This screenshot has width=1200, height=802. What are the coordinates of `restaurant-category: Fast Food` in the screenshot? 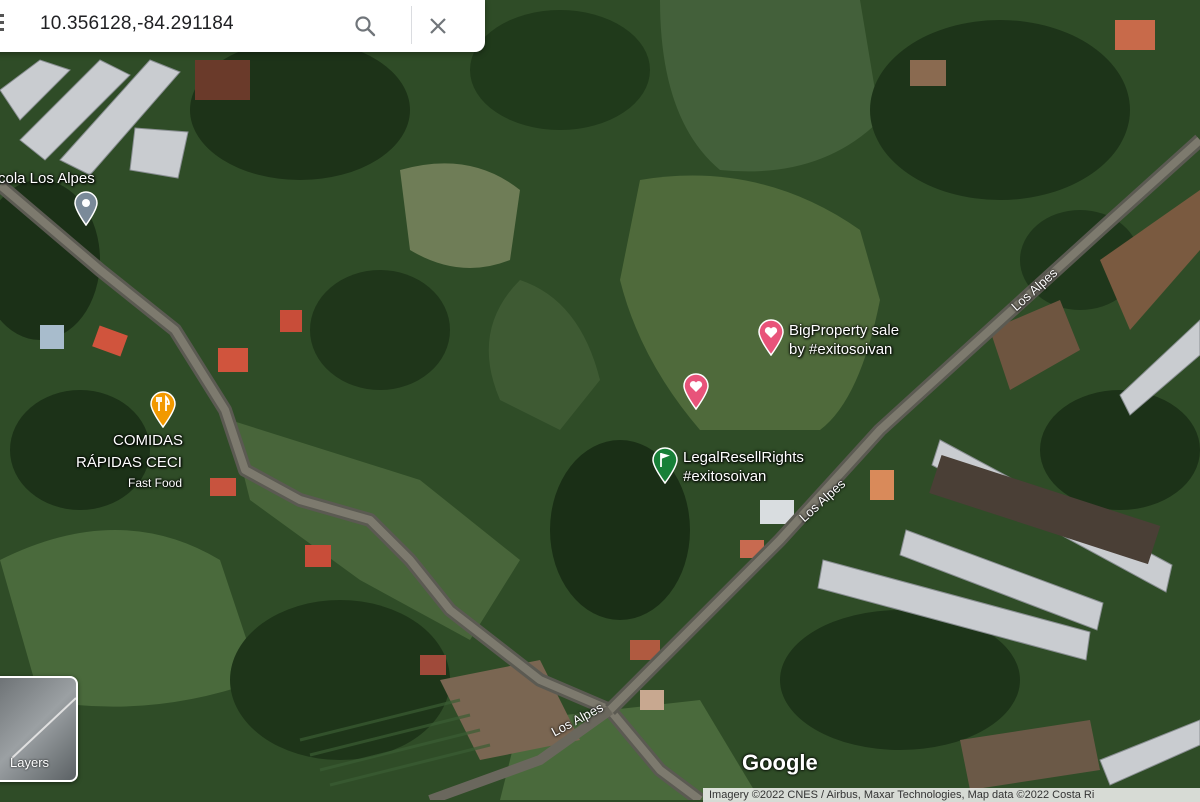 It's located at (155, 483).